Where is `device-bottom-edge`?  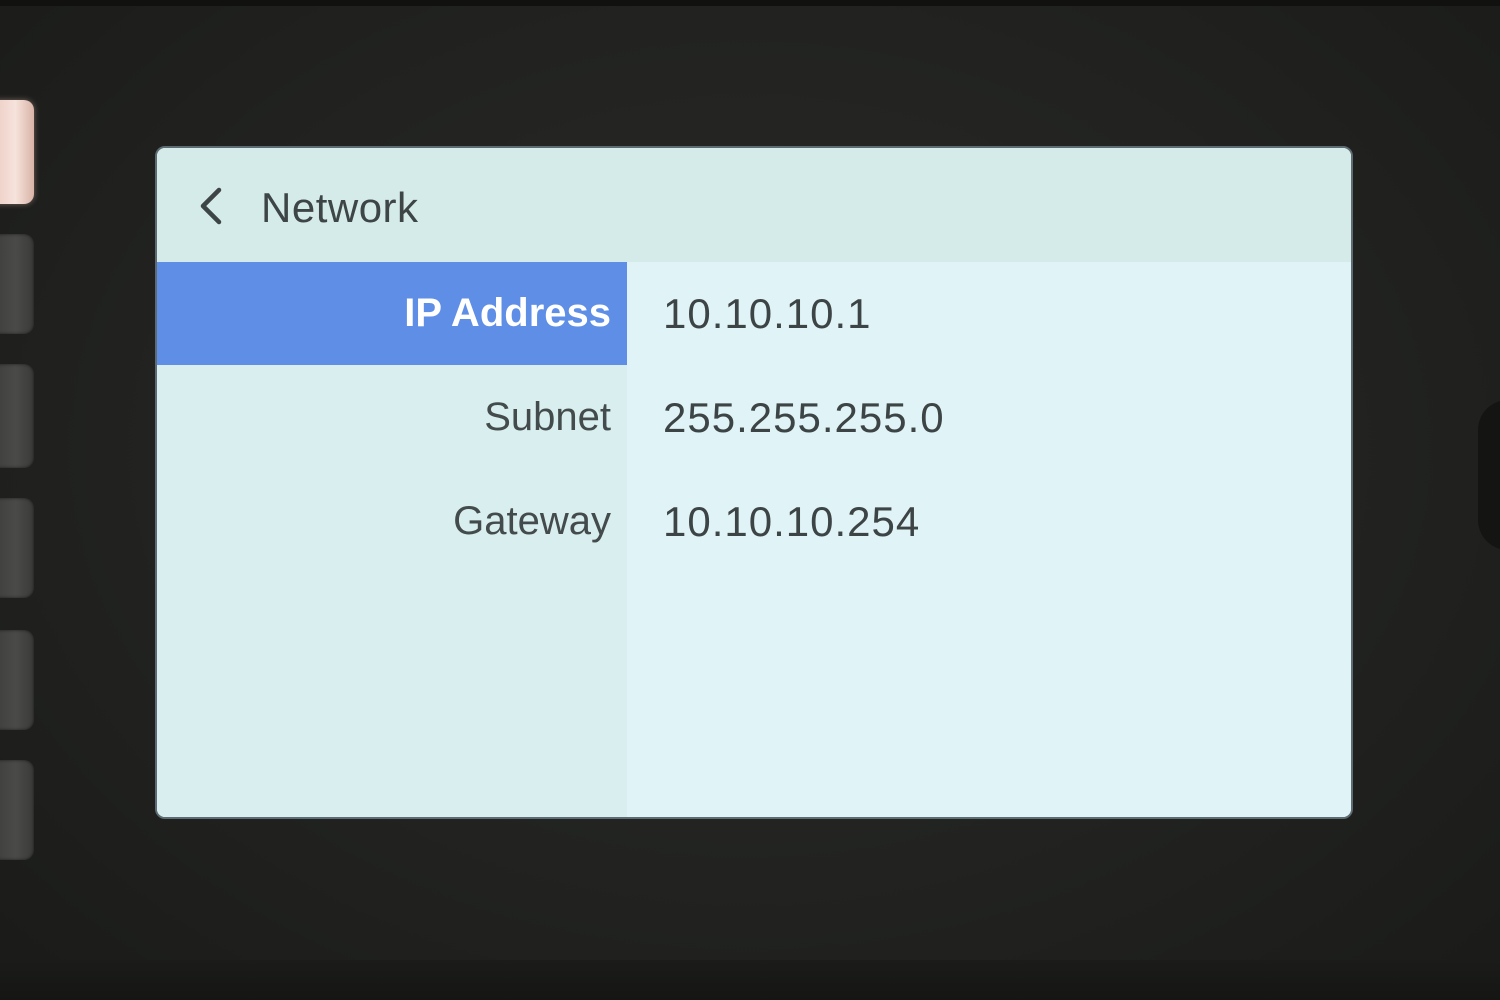
device-bottom-edge is located at coordinates (750, 980).